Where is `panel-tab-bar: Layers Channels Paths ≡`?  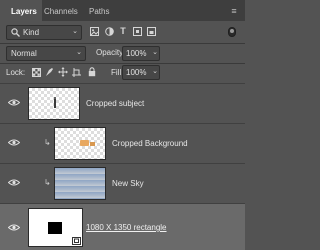
panel-tab-bar: Layers Channels Paths ≡ is located at coordinates (122, 10).